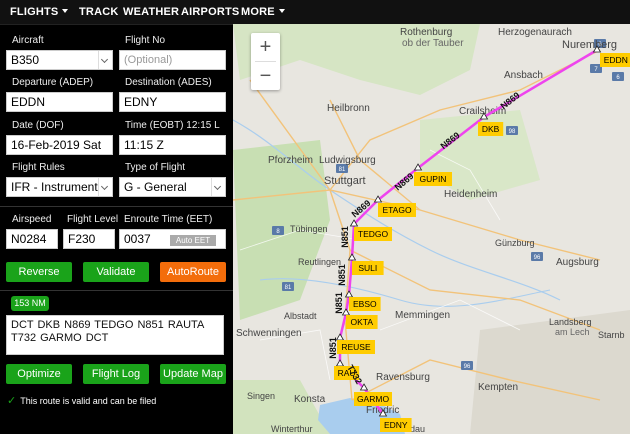 Image resolution: width=630 pixels, height=434 pixels. I want to click on waypoint-label: DKB, so click(491, 129).